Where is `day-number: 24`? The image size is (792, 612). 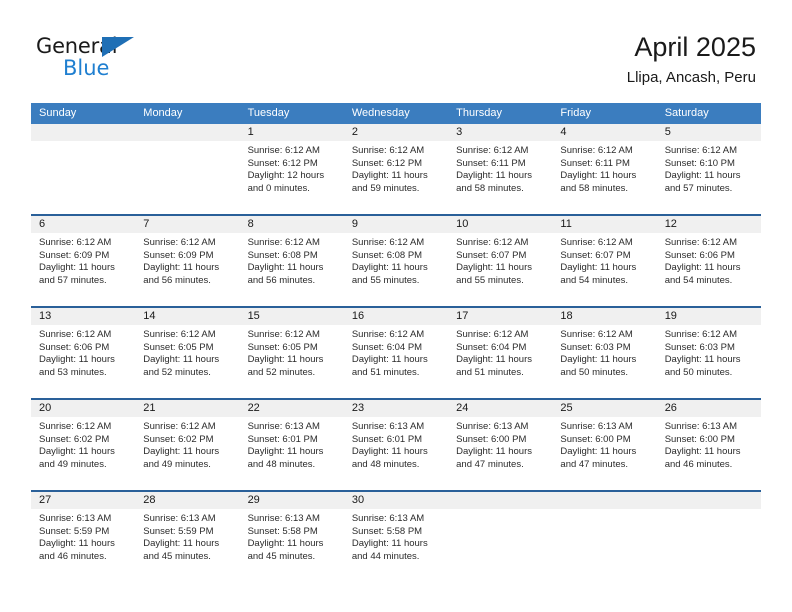
day-number: 24 is located at coordinates (500, 408).